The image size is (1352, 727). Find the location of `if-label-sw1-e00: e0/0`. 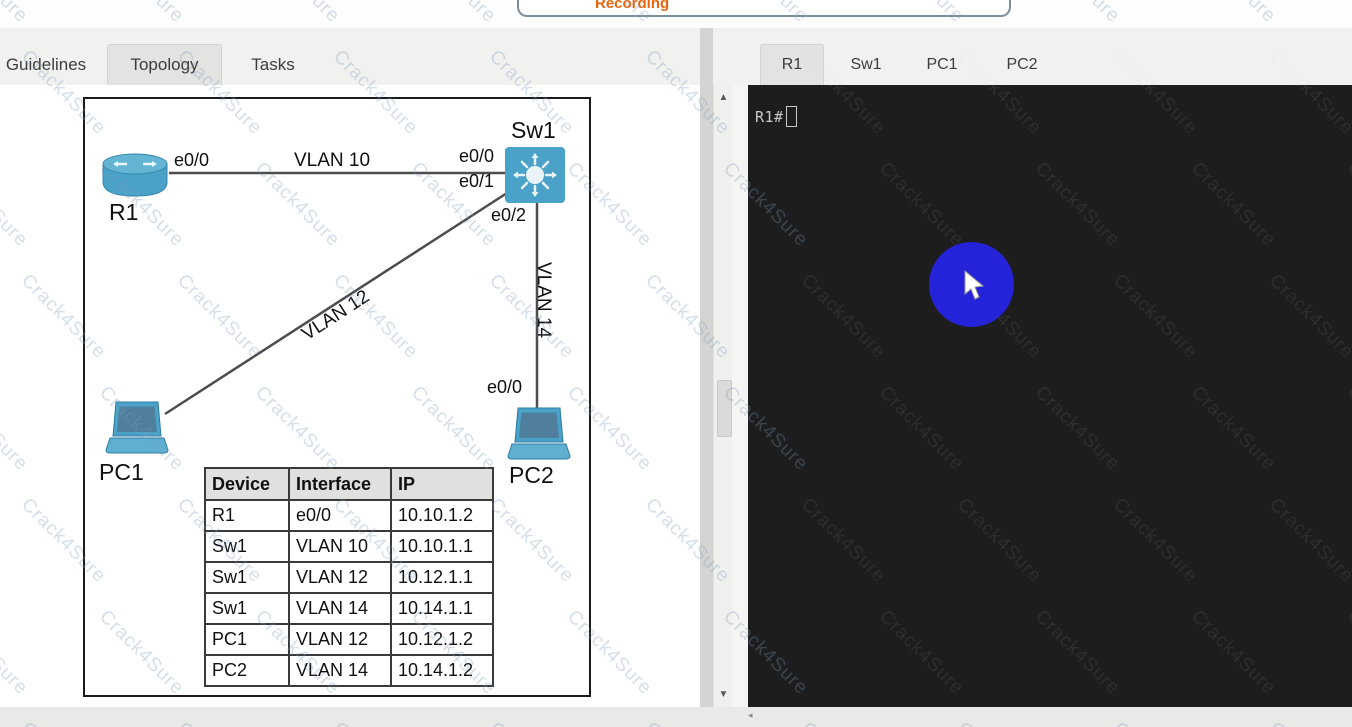

if-label-sw1-e00: e0/0 is located at coordinates (477, 156).